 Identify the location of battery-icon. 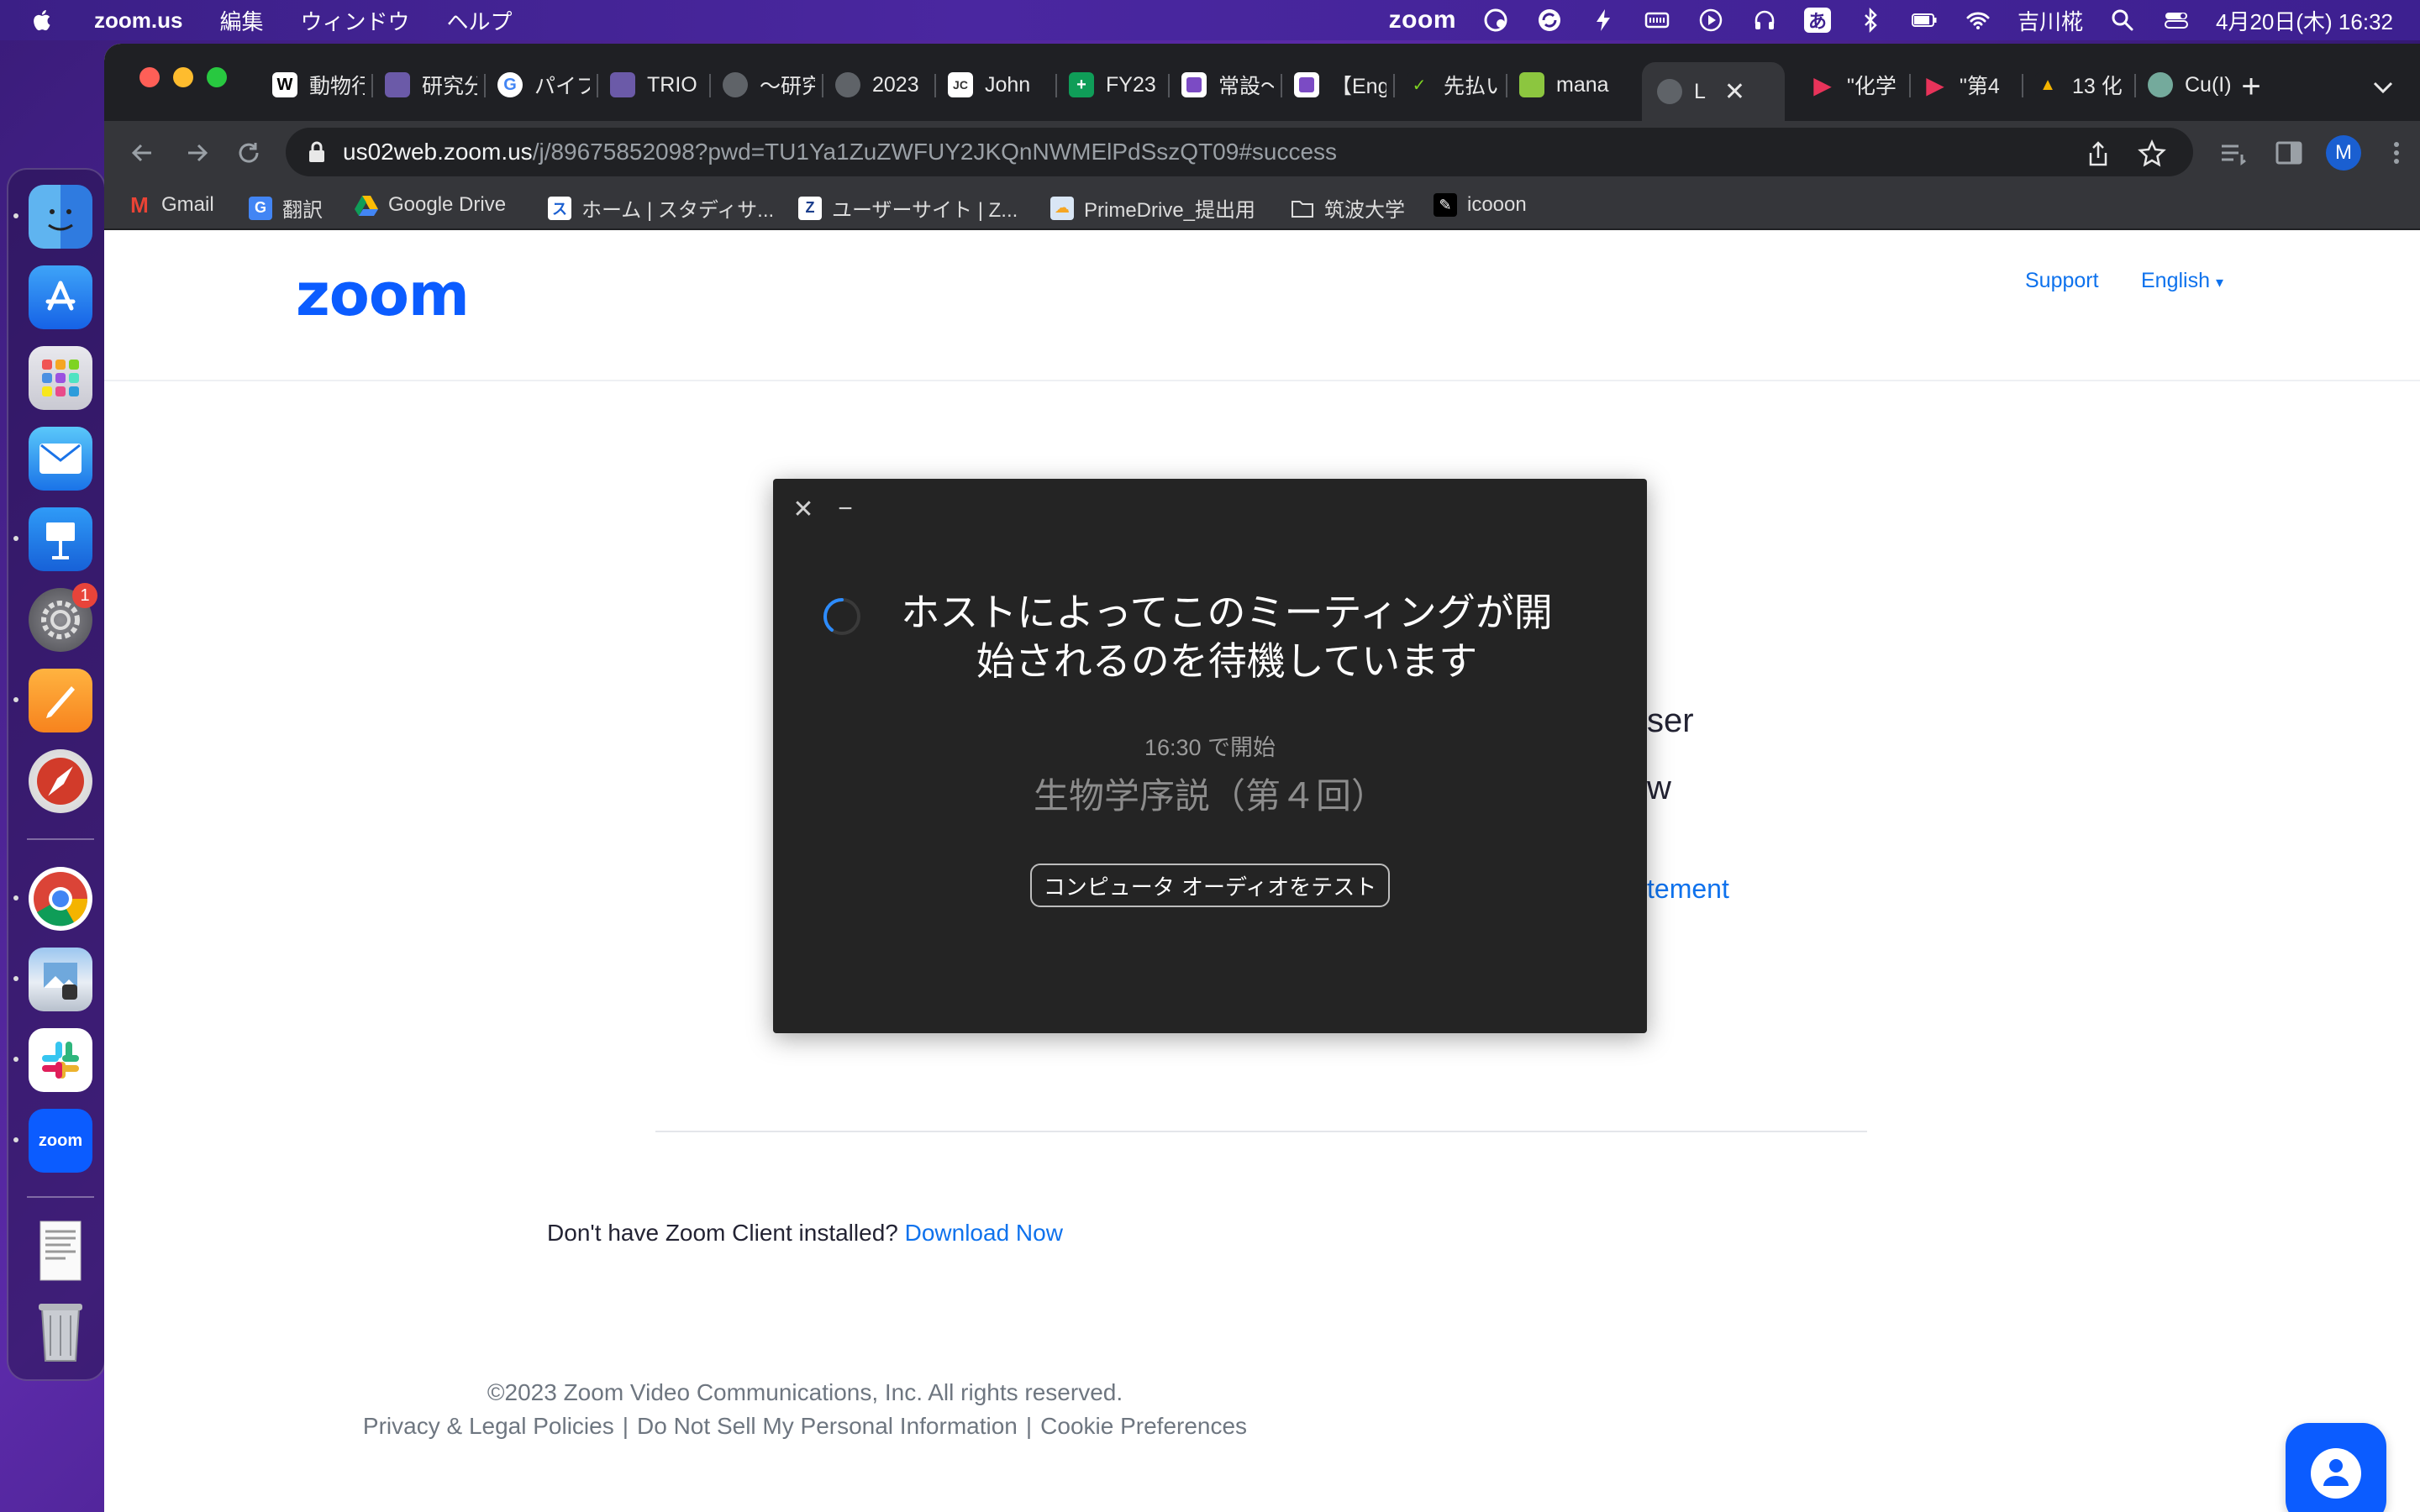
(1924, 20).